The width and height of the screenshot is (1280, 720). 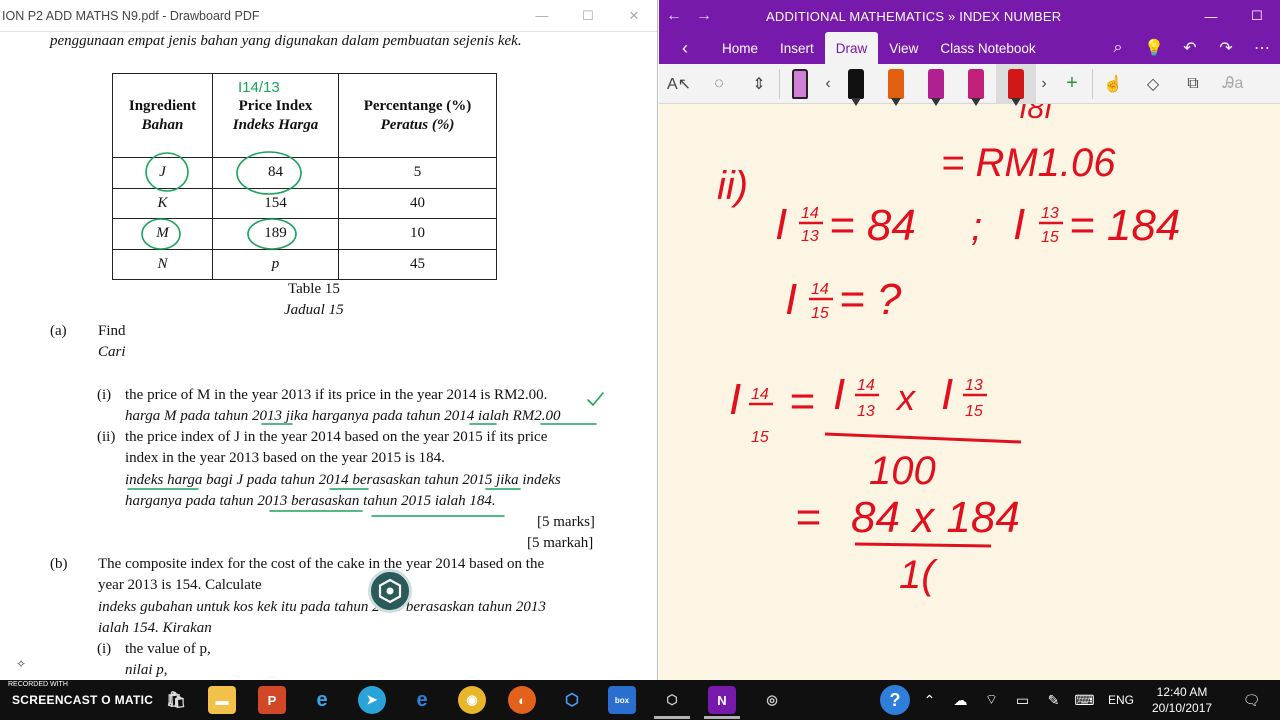 What do you see at coordinates (987, 48) in the screenshot?
I see `tab-class-notebook: Class Notebook` at bounding box center [987, 48].